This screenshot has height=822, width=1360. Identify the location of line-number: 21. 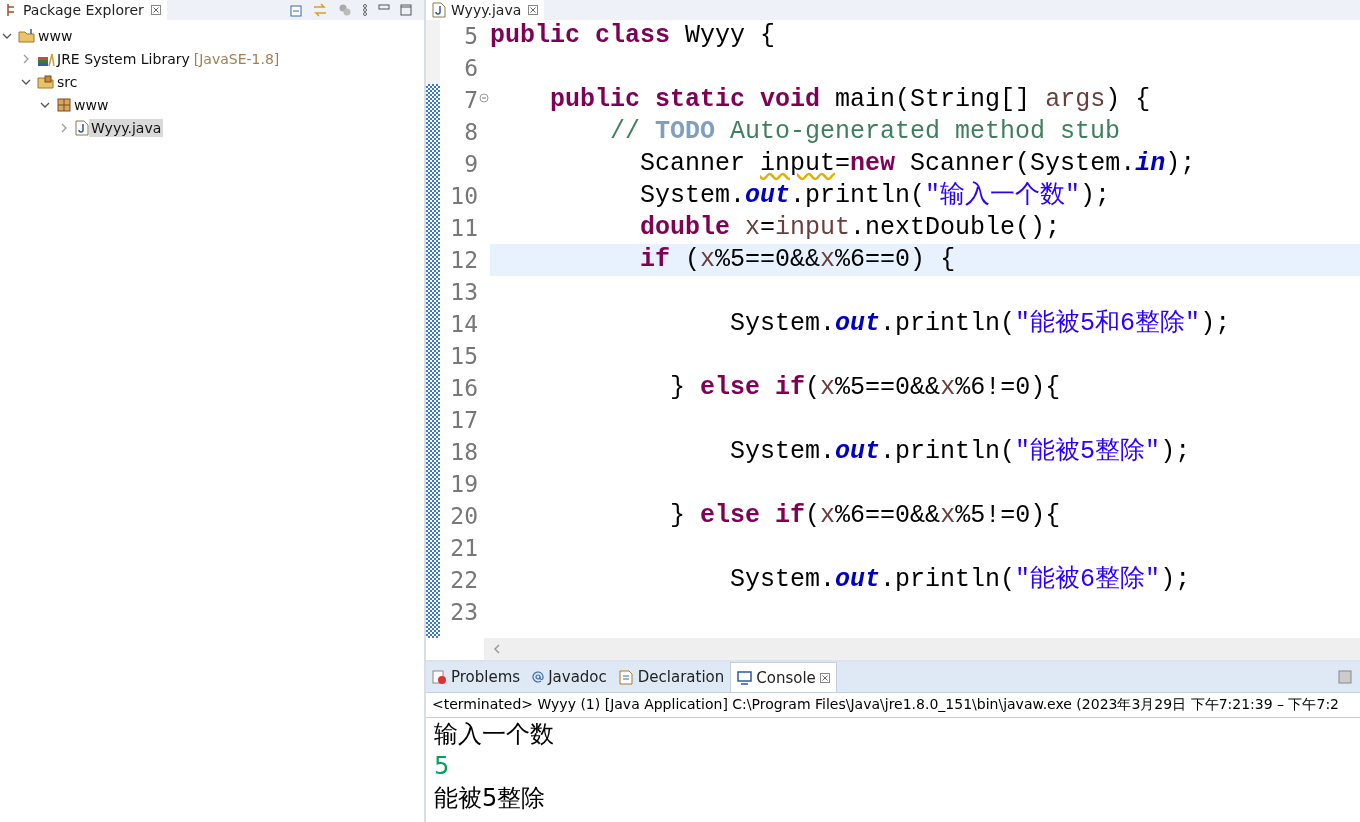
(464, 548).